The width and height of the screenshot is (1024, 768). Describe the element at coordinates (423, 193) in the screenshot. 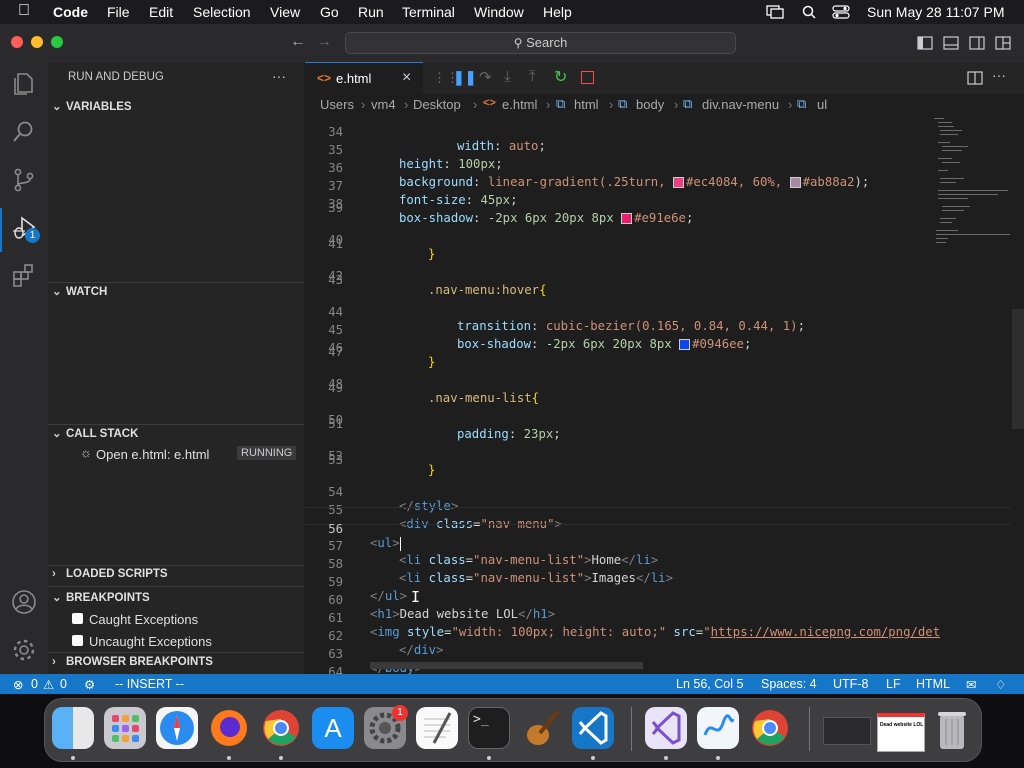

I see `code-line: 37 font-size: 45px;` at that location.